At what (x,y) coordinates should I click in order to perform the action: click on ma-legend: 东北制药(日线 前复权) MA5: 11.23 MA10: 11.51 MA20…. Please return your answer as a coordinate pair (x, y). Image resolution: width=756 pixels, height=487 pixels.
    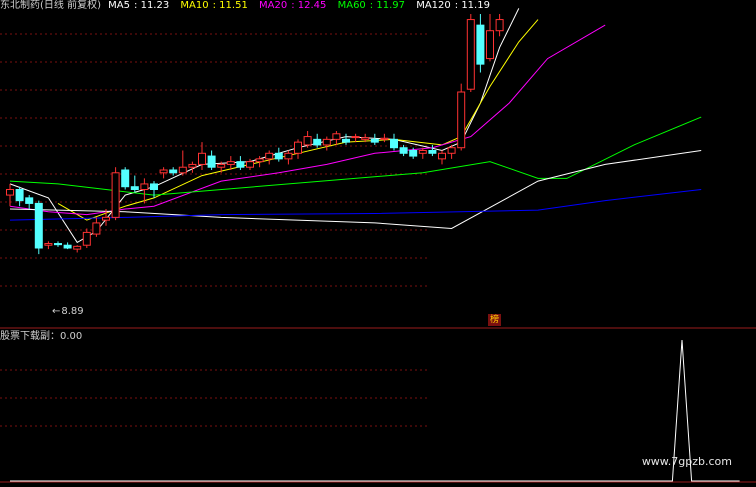
    Looking at the image, I should click on (249, 6).